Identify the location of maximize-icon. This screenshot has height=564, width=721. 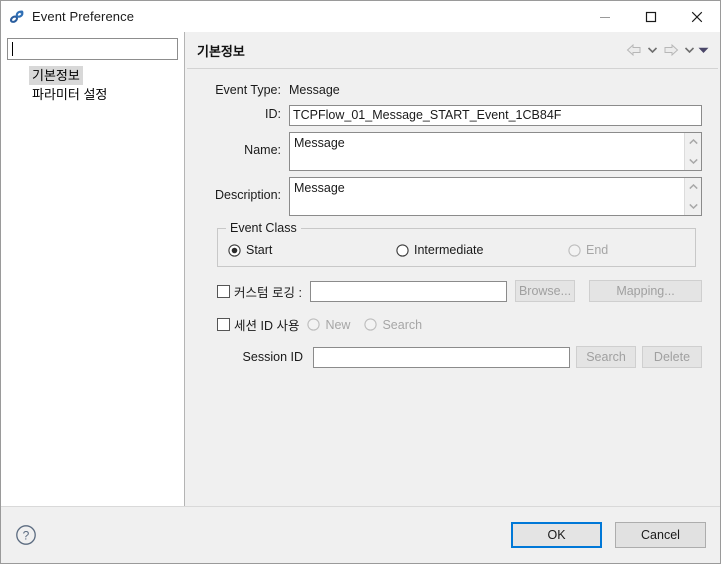
(651, 16).